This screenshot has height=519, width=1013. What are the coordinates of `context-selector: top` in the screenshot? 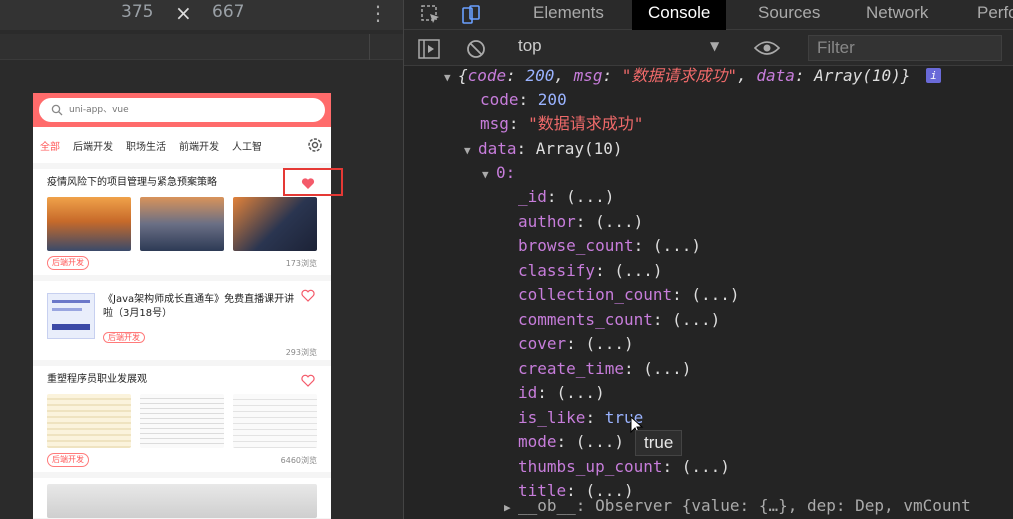 It's located at (530, 46).